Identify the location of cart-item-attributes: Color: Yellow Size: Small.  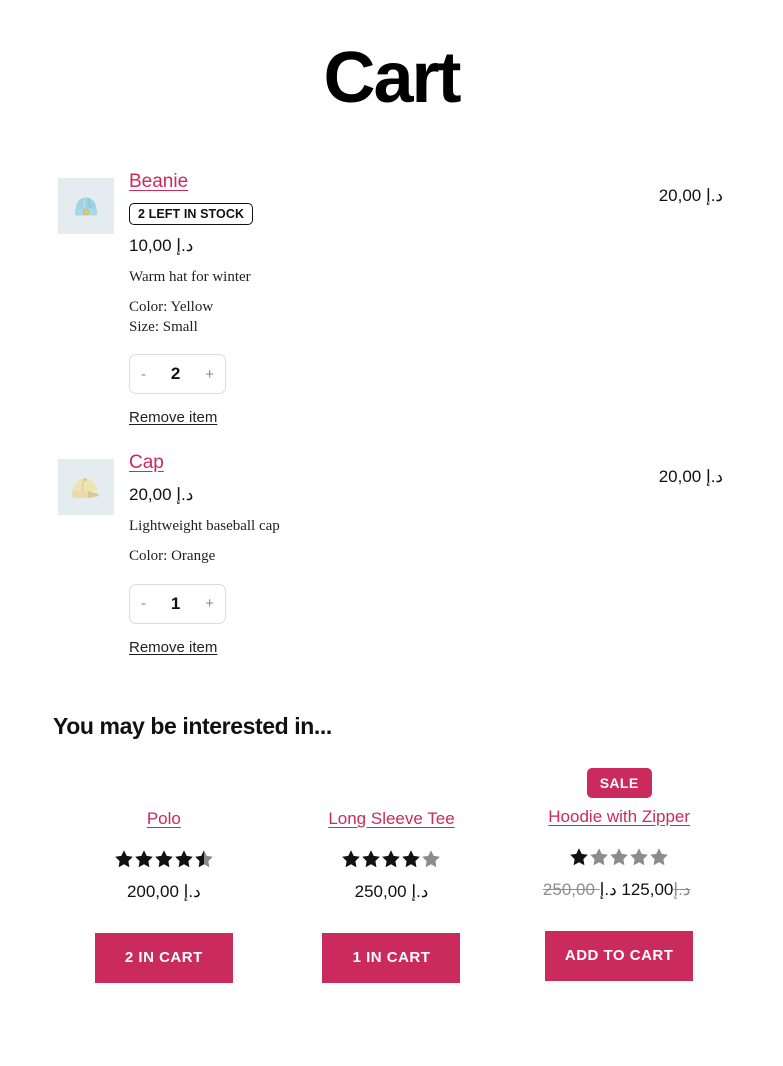
(371, 317).